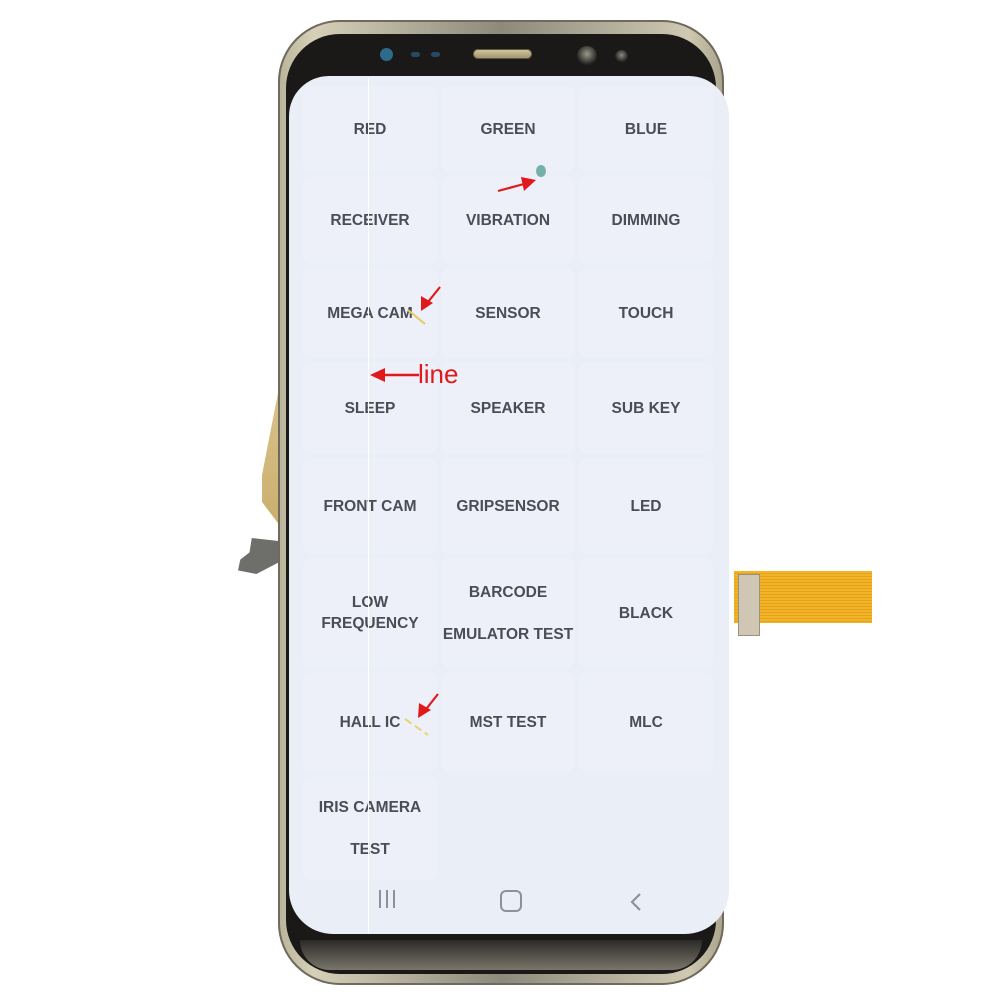  What do you see at coordinates (749, 605) in the screenshot?
I see `flex-cable-connector` at bounding box center [749, 605].